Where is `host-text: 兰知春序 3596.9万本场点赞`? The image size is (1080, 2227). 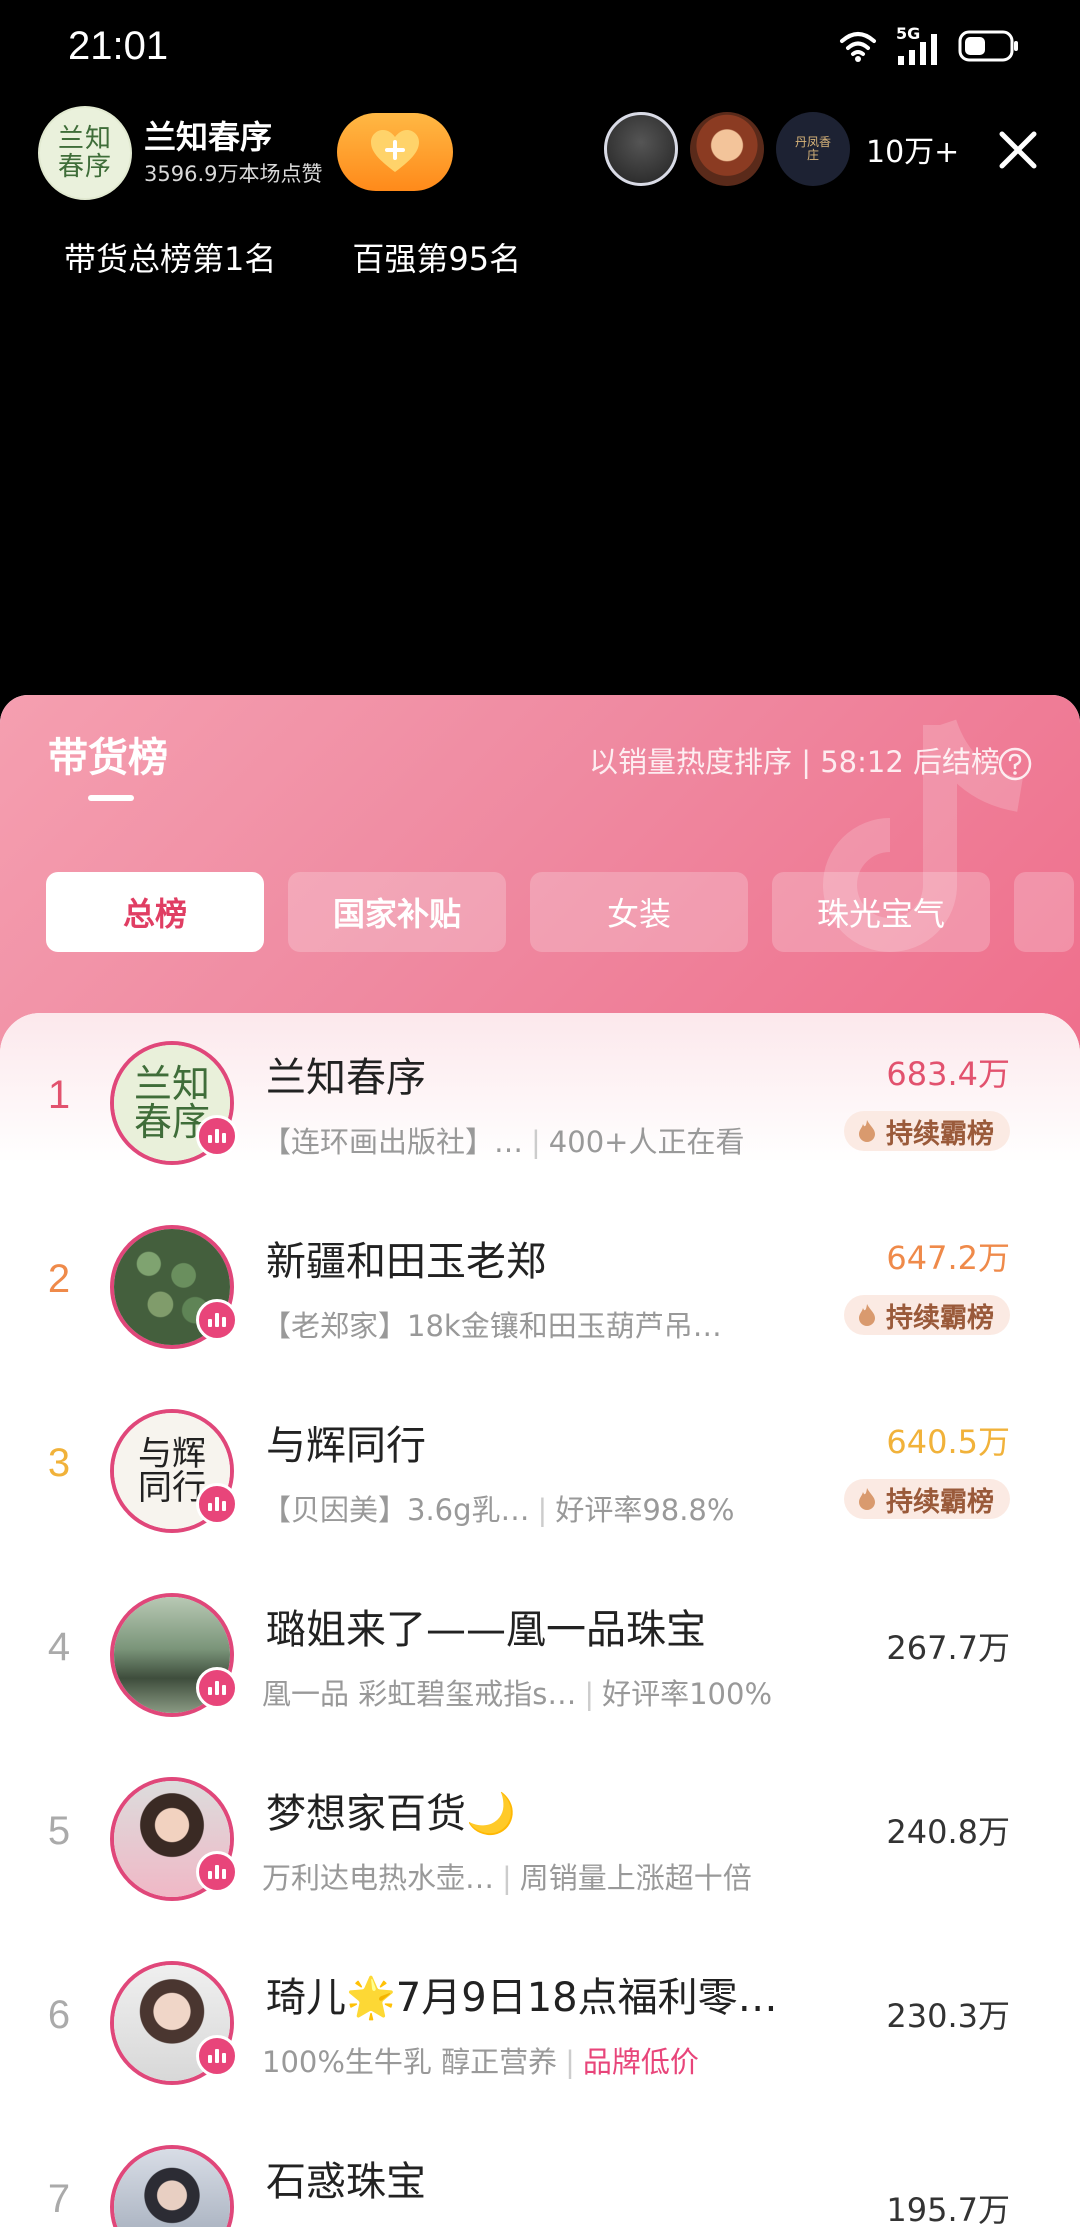
host-text: 兰知春序 3596.9万本场点赞 is located at coordinates (233, 153).